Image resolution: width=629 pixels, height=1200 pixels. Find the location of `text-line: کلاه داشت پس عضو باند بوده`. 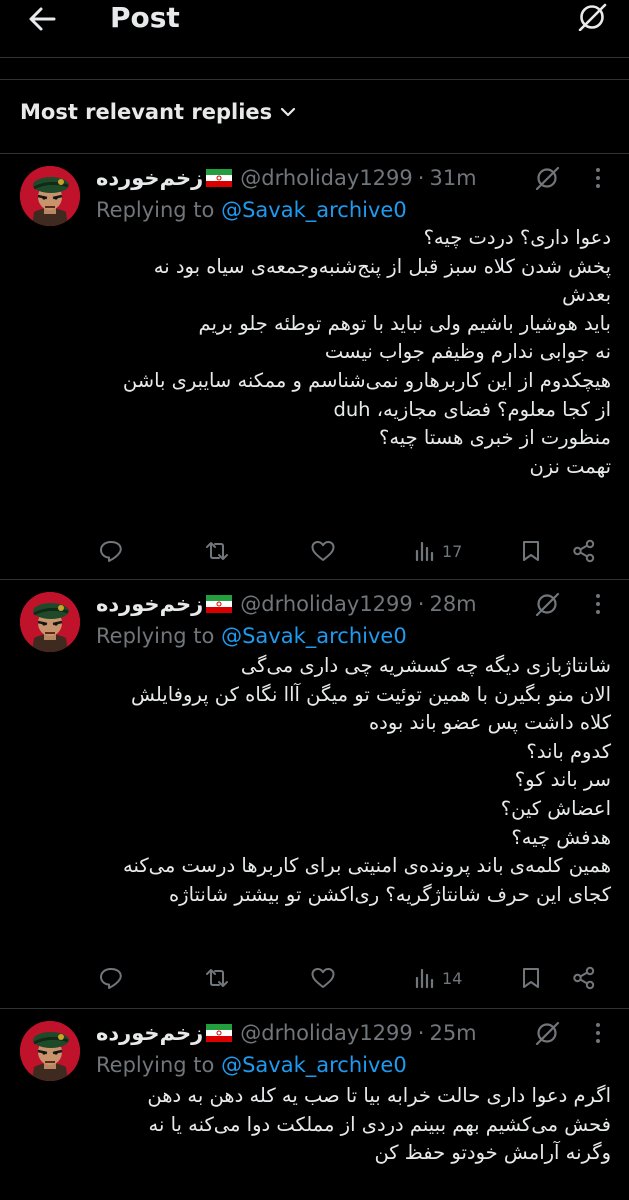

text-line: کلاه داشت پس عضو باند بوده is located at coordinates (489, 723).